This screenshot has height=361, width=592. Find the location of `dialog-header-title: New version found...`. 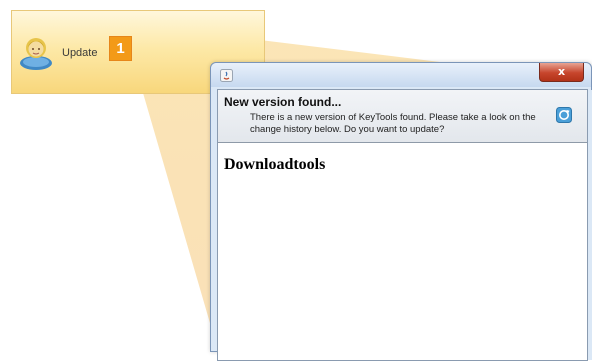

dialog-header-title: New version found... is located at coordinates (283, 102).